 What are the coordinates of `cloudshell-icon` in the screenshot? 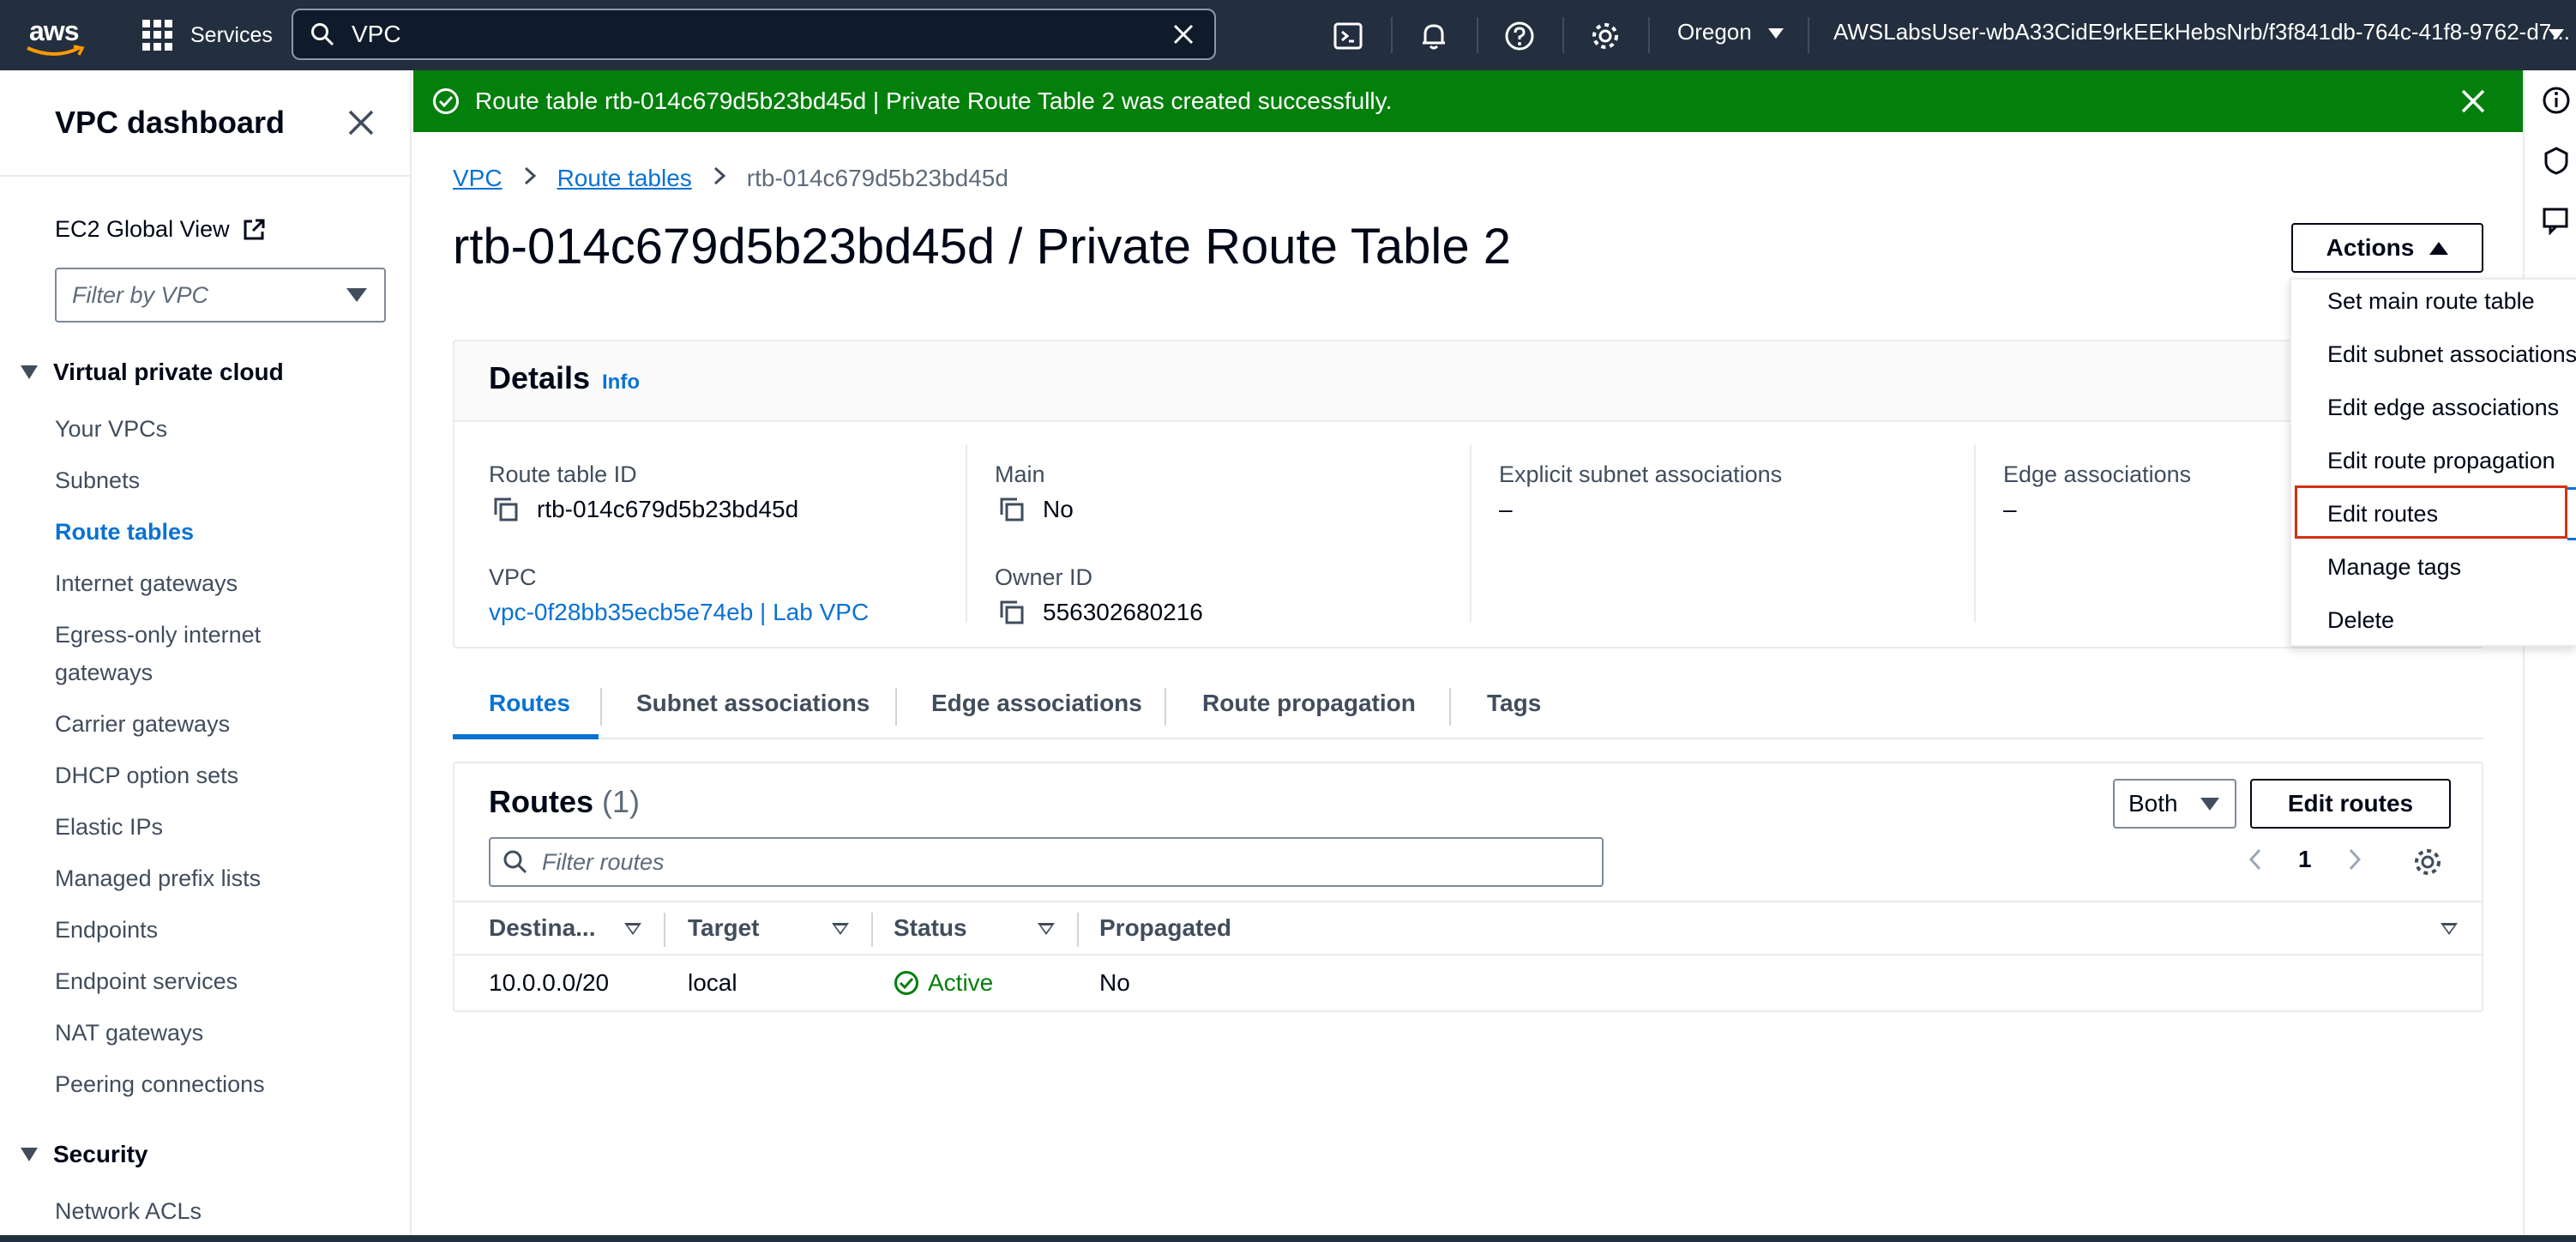 It's located at (1348, 36).